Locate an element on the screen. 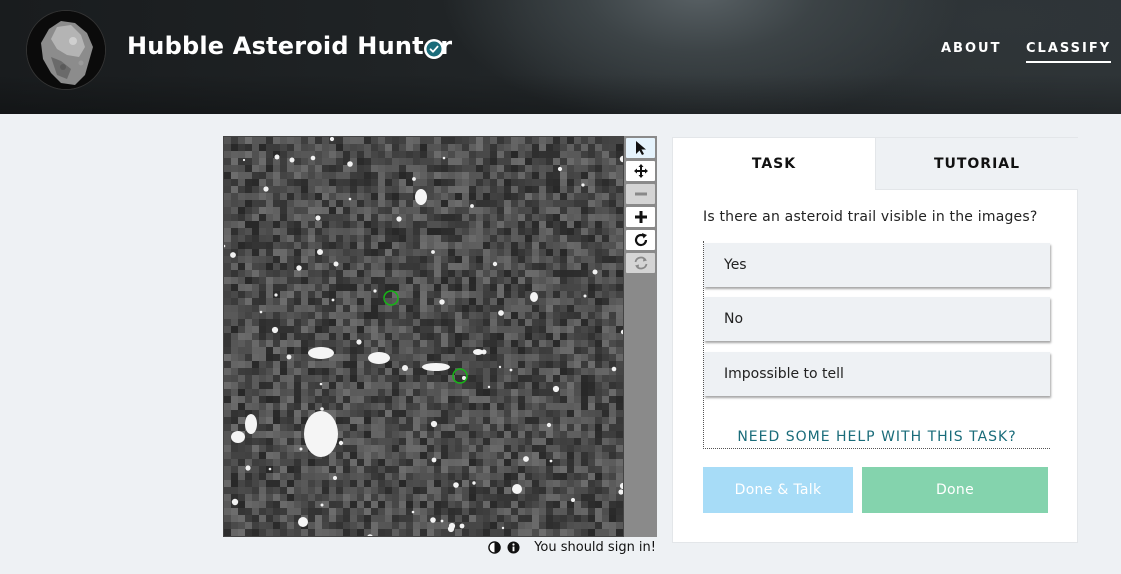 The height and width of the screenshot is (574, 1121). reset-icon is located at coordinates (640, 263).